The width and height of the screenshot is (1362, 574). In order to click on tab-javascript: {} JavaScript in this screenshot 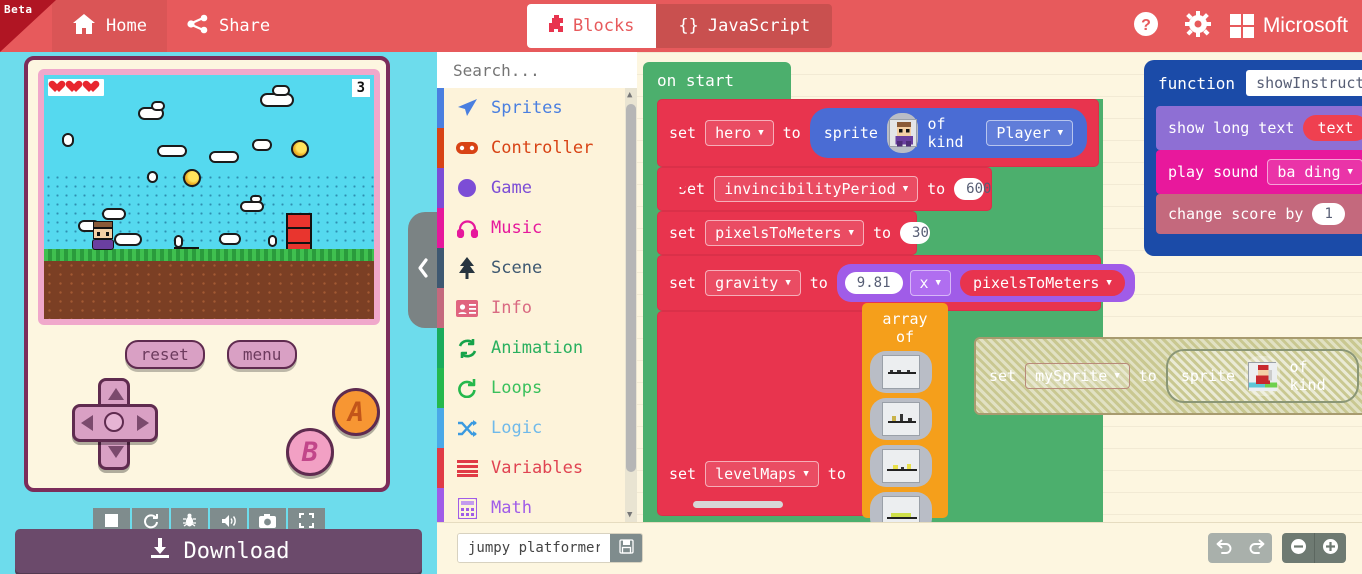, I will do `click(744, 26)`.